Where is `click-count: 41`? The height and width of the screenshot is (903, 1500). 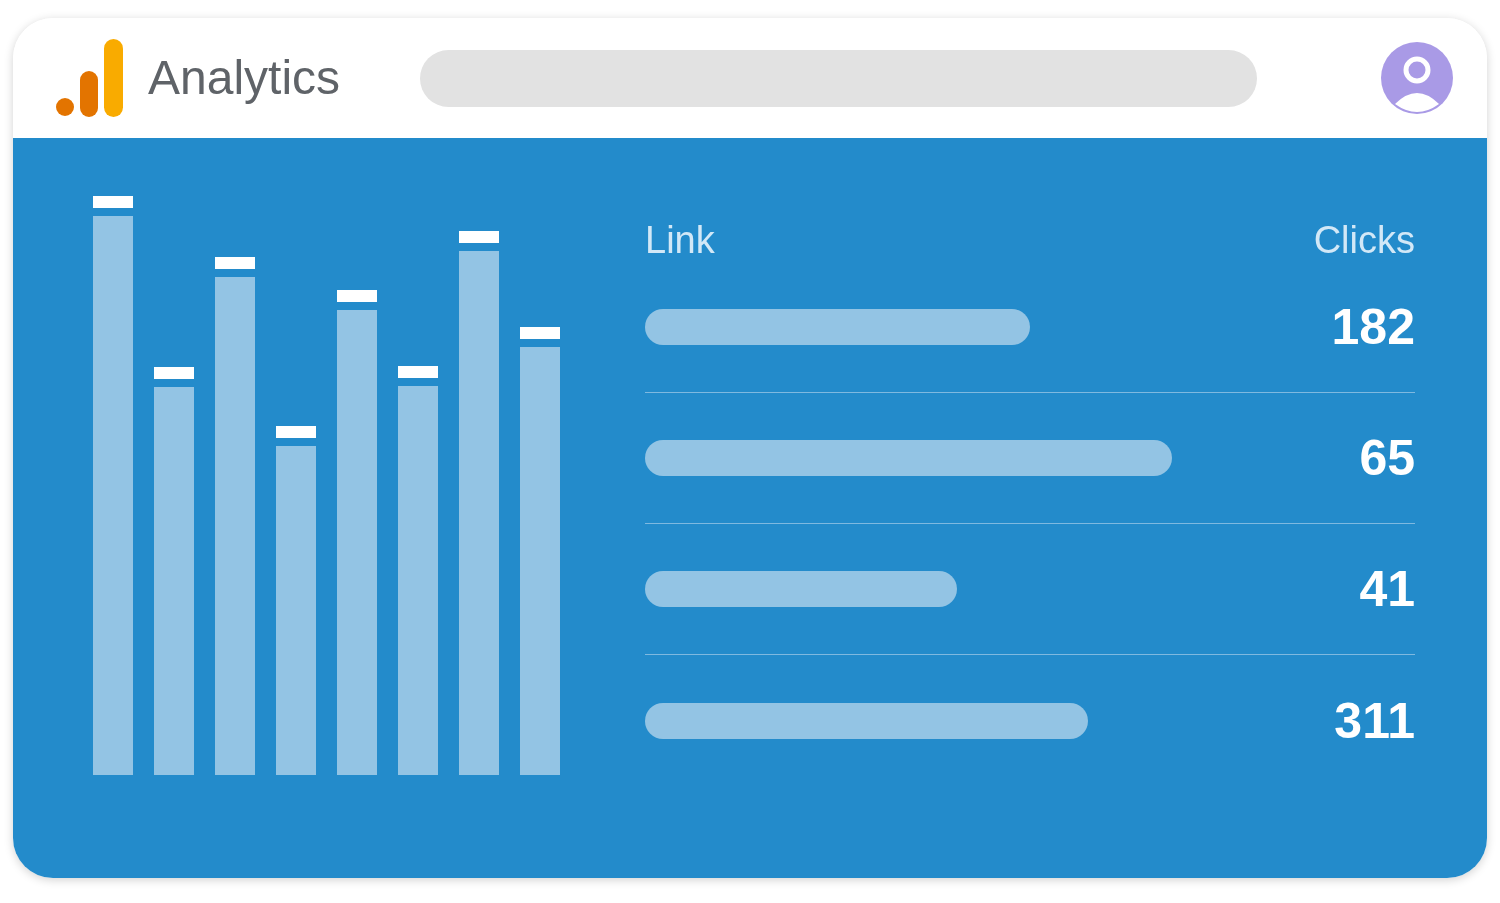
click-count: 41 is located at coordinates (1387, 589).